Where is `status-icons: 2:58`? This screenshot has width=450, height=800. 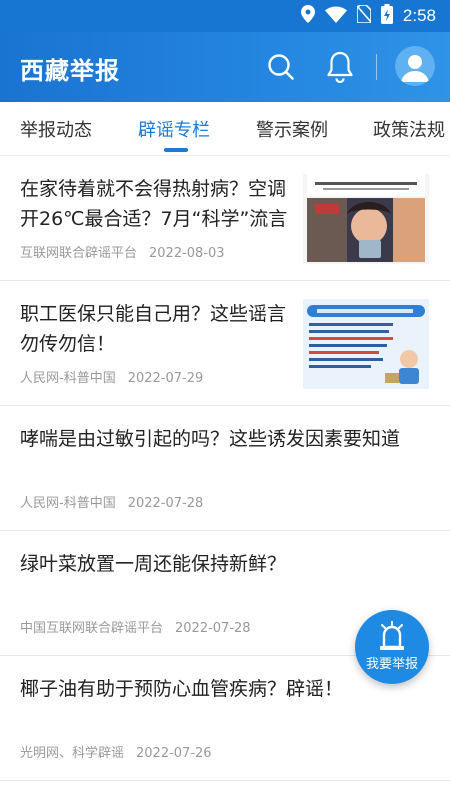
status-icons: 2:58 is located at coordinates (368, 16).